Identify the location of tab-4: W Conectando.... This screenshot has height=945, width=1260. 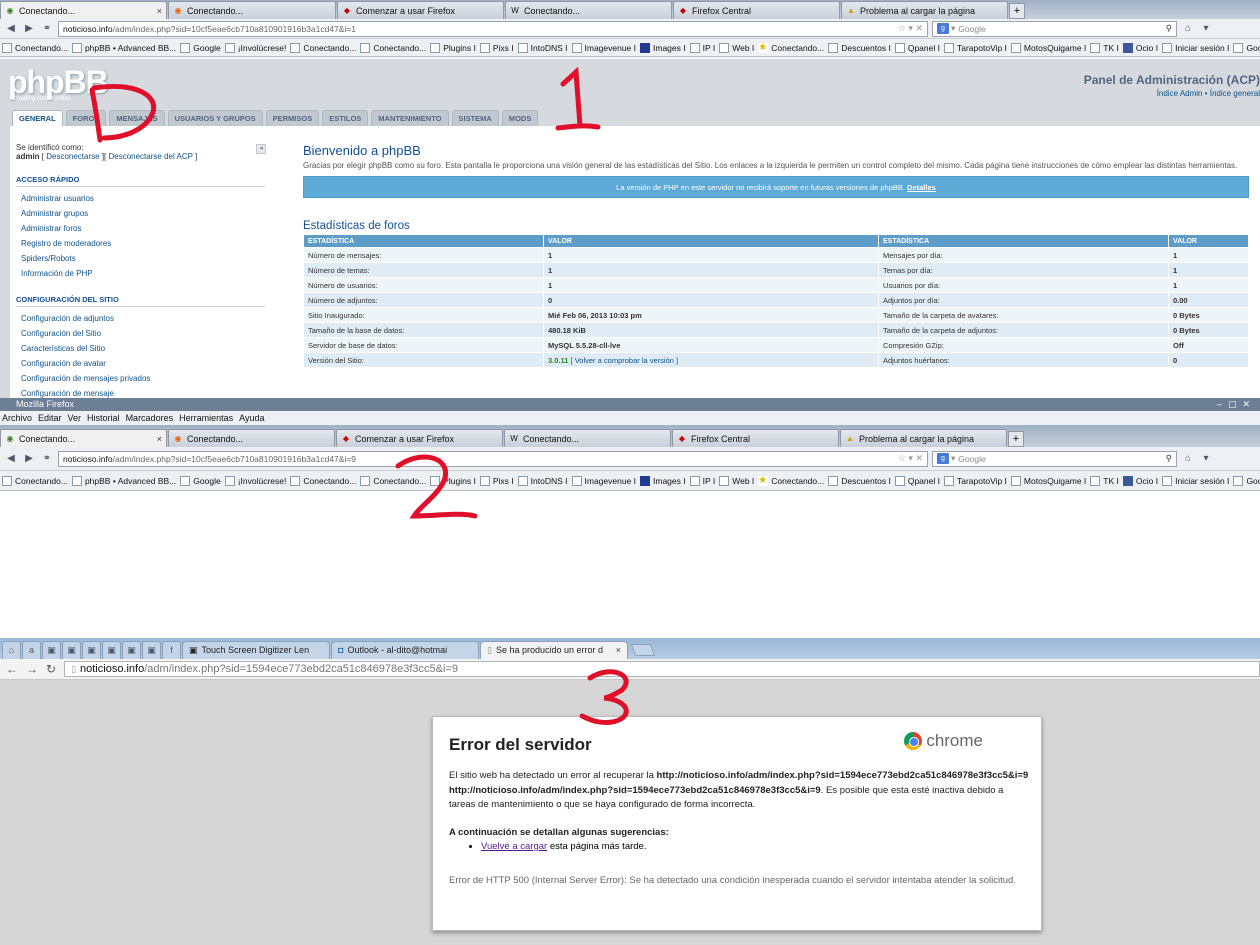
(588, 10).